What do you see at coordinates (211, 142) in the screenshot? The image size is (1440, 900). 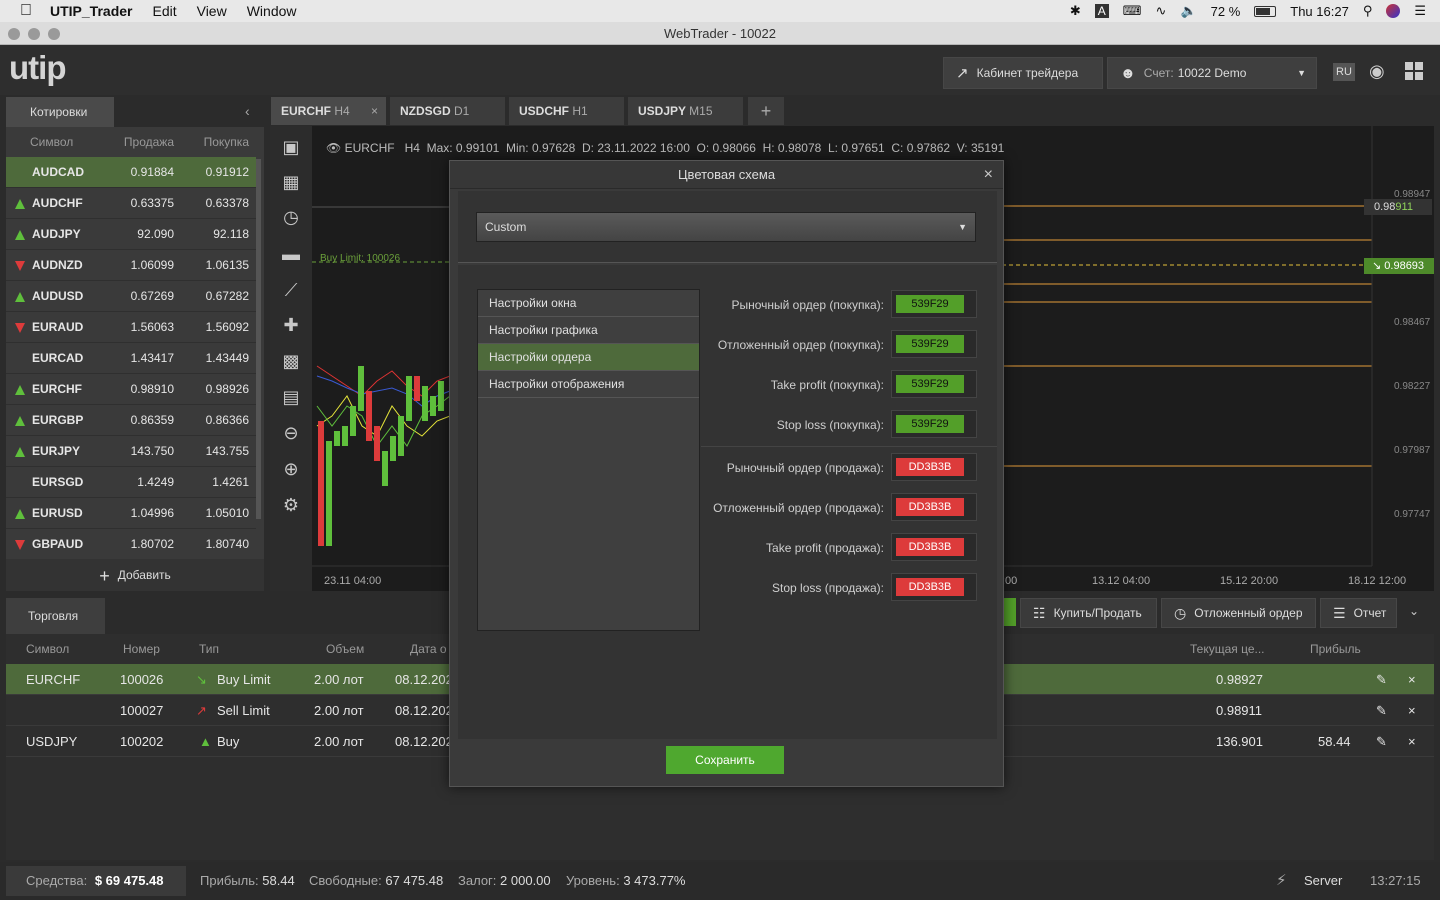 I see `col-ask: Покупка` at bounding box center [211, 142].